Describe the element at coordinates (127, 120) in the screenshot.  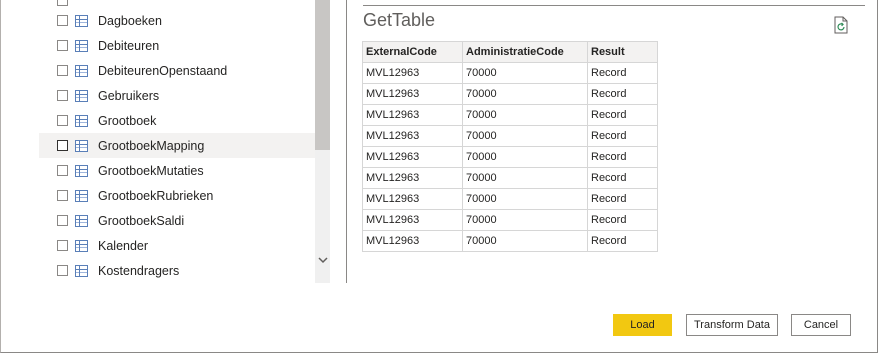
I see `nav-item-label: Grootboek` at that location.